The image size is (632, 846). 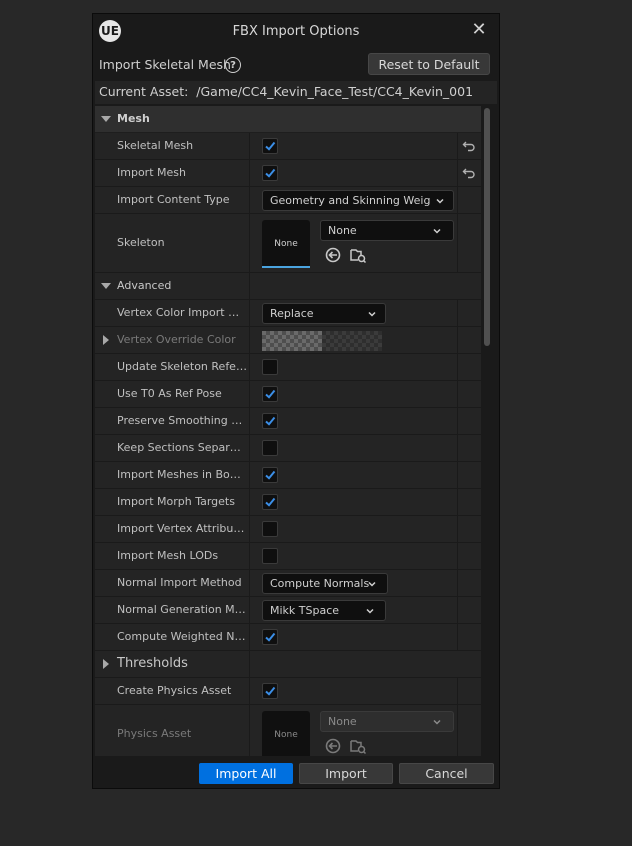 What do you see at coordinates (270, 421) in the screenshot?
I see `preserve-smoothing-checkbox` at bounding box center [270, 421].